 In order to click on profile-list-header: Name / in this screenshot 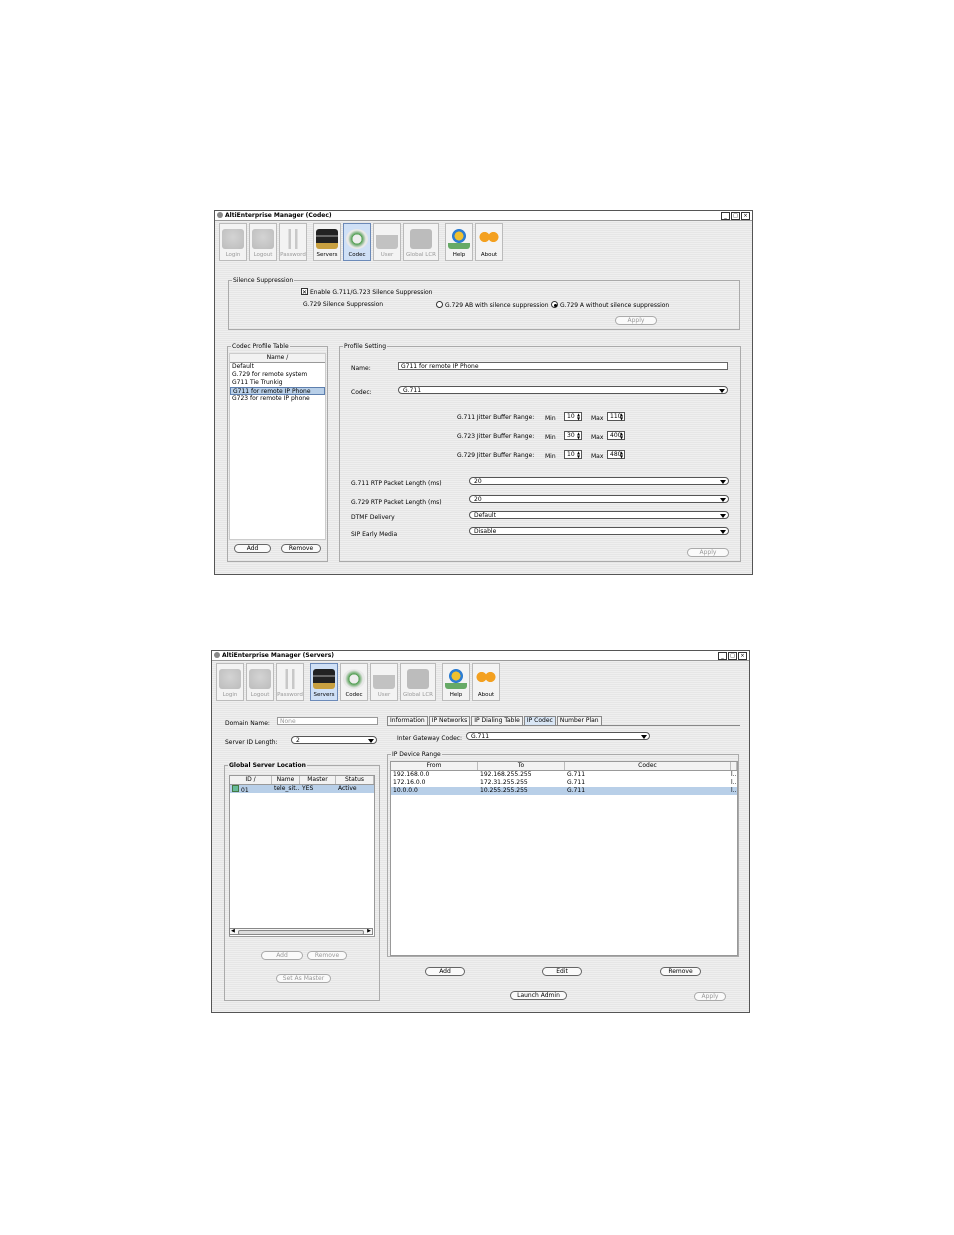, I will do `click(277, 358)`.